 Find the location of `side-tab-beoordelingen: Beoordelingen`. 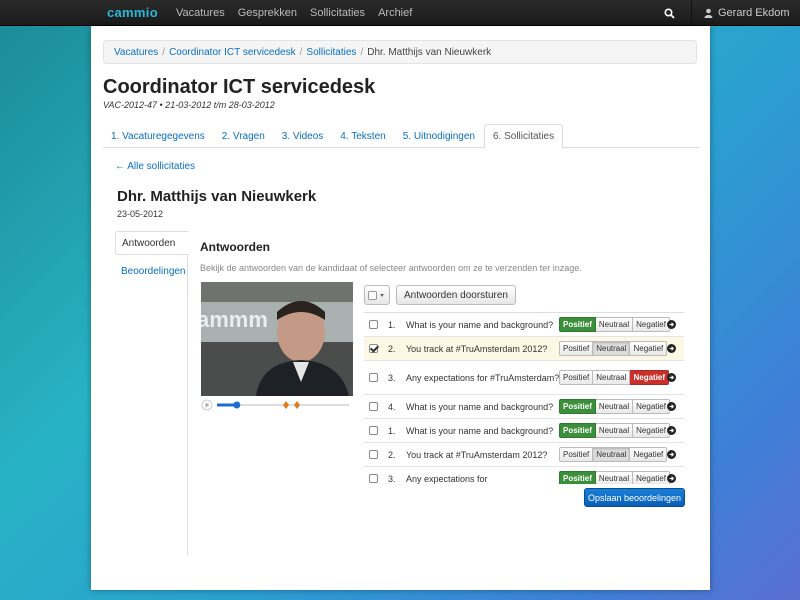

side-tab-beoordelingen: Beoordelingen is located at coordinates (151, 271).